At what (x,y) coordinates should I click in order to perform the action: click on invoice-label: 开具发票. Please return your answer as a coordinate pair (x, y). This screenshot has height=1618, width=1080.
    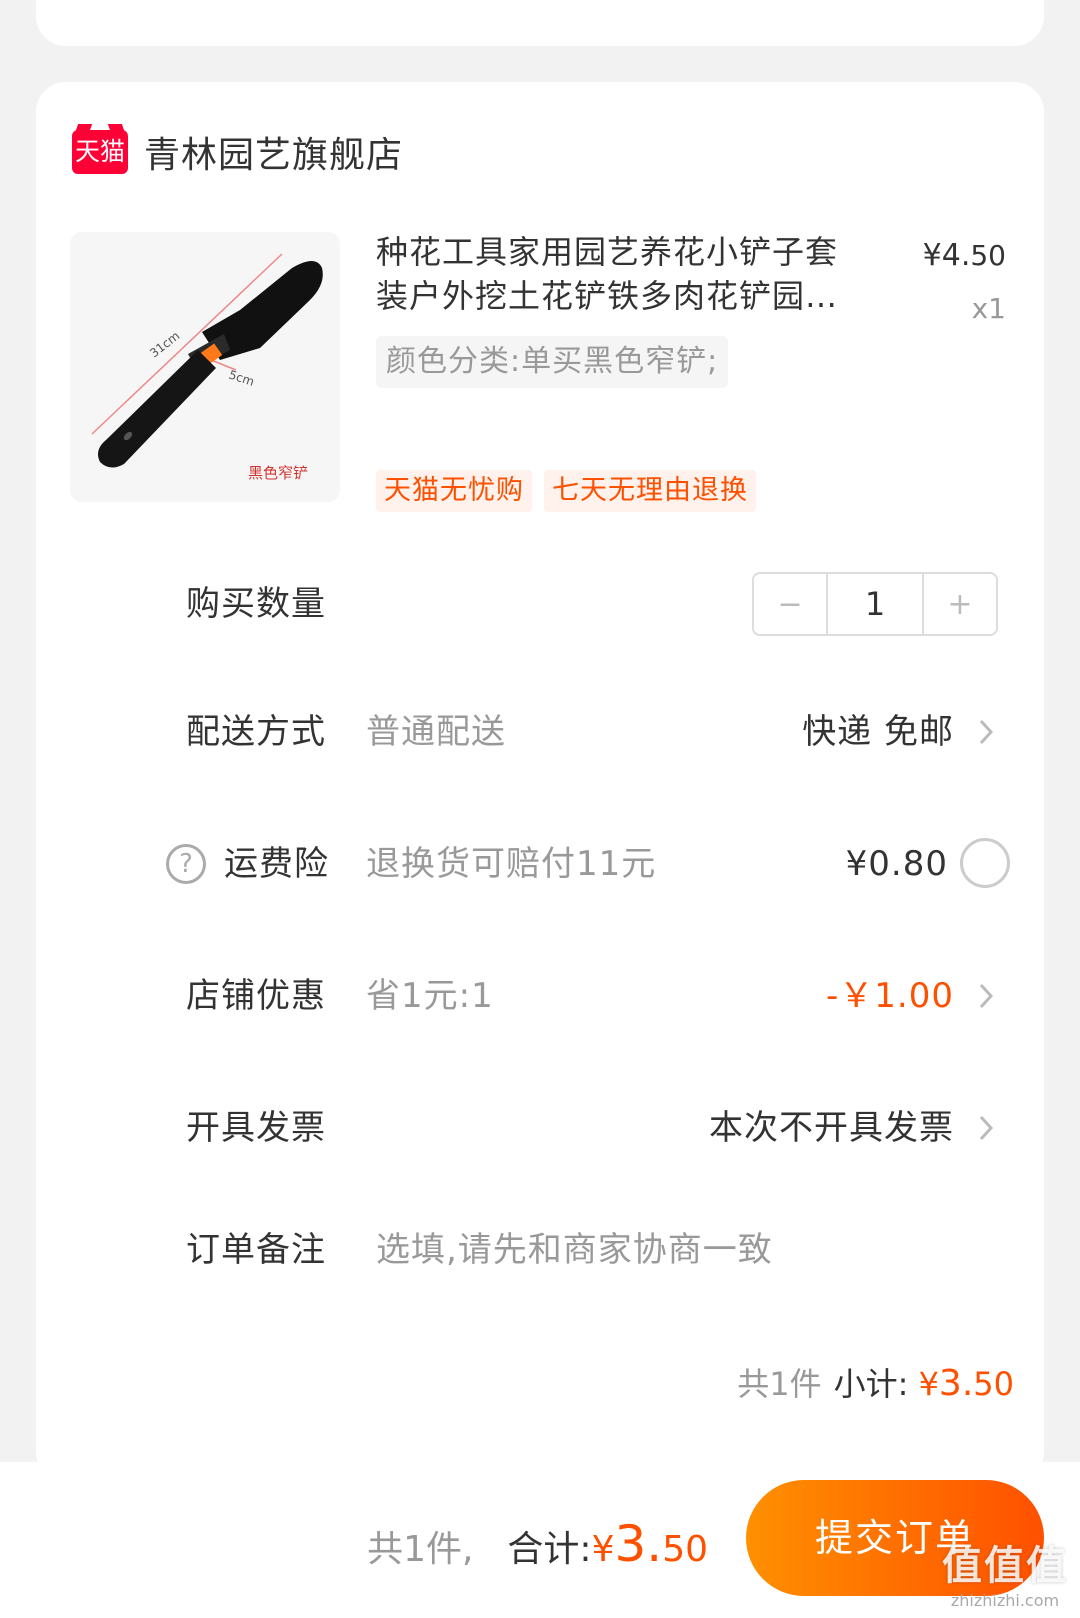
    Looking at the image, I should click on (256, 1128).